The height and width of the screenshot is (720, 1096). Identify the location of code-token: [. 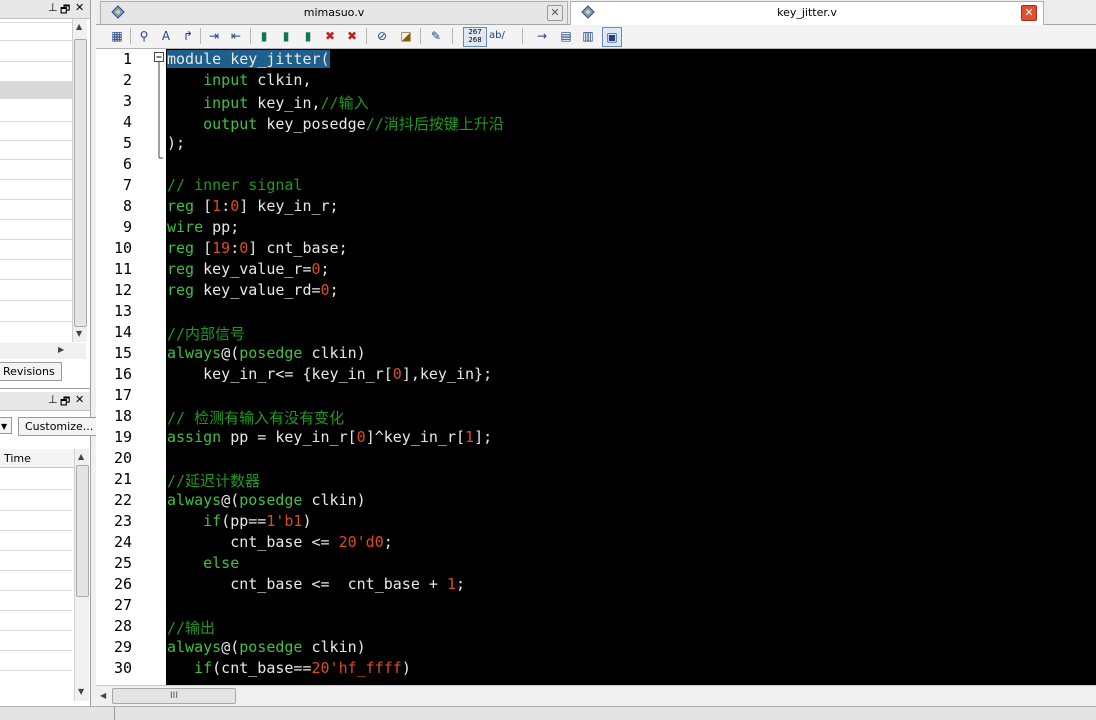
(203, 206).